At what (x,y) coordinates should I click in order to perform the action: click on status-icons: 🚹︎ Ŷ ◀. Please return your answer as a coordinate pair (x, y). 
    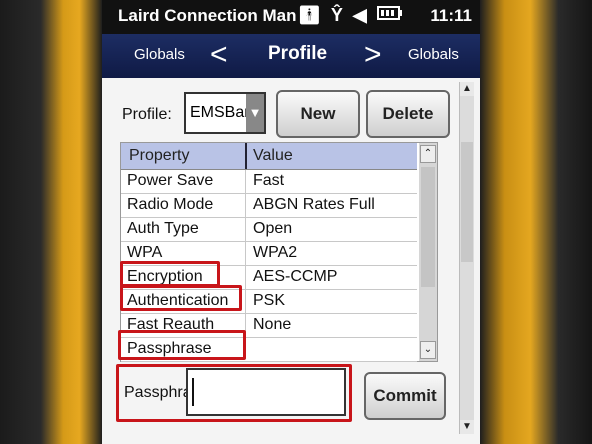
    Looking at the image, I should click on (350, 15).